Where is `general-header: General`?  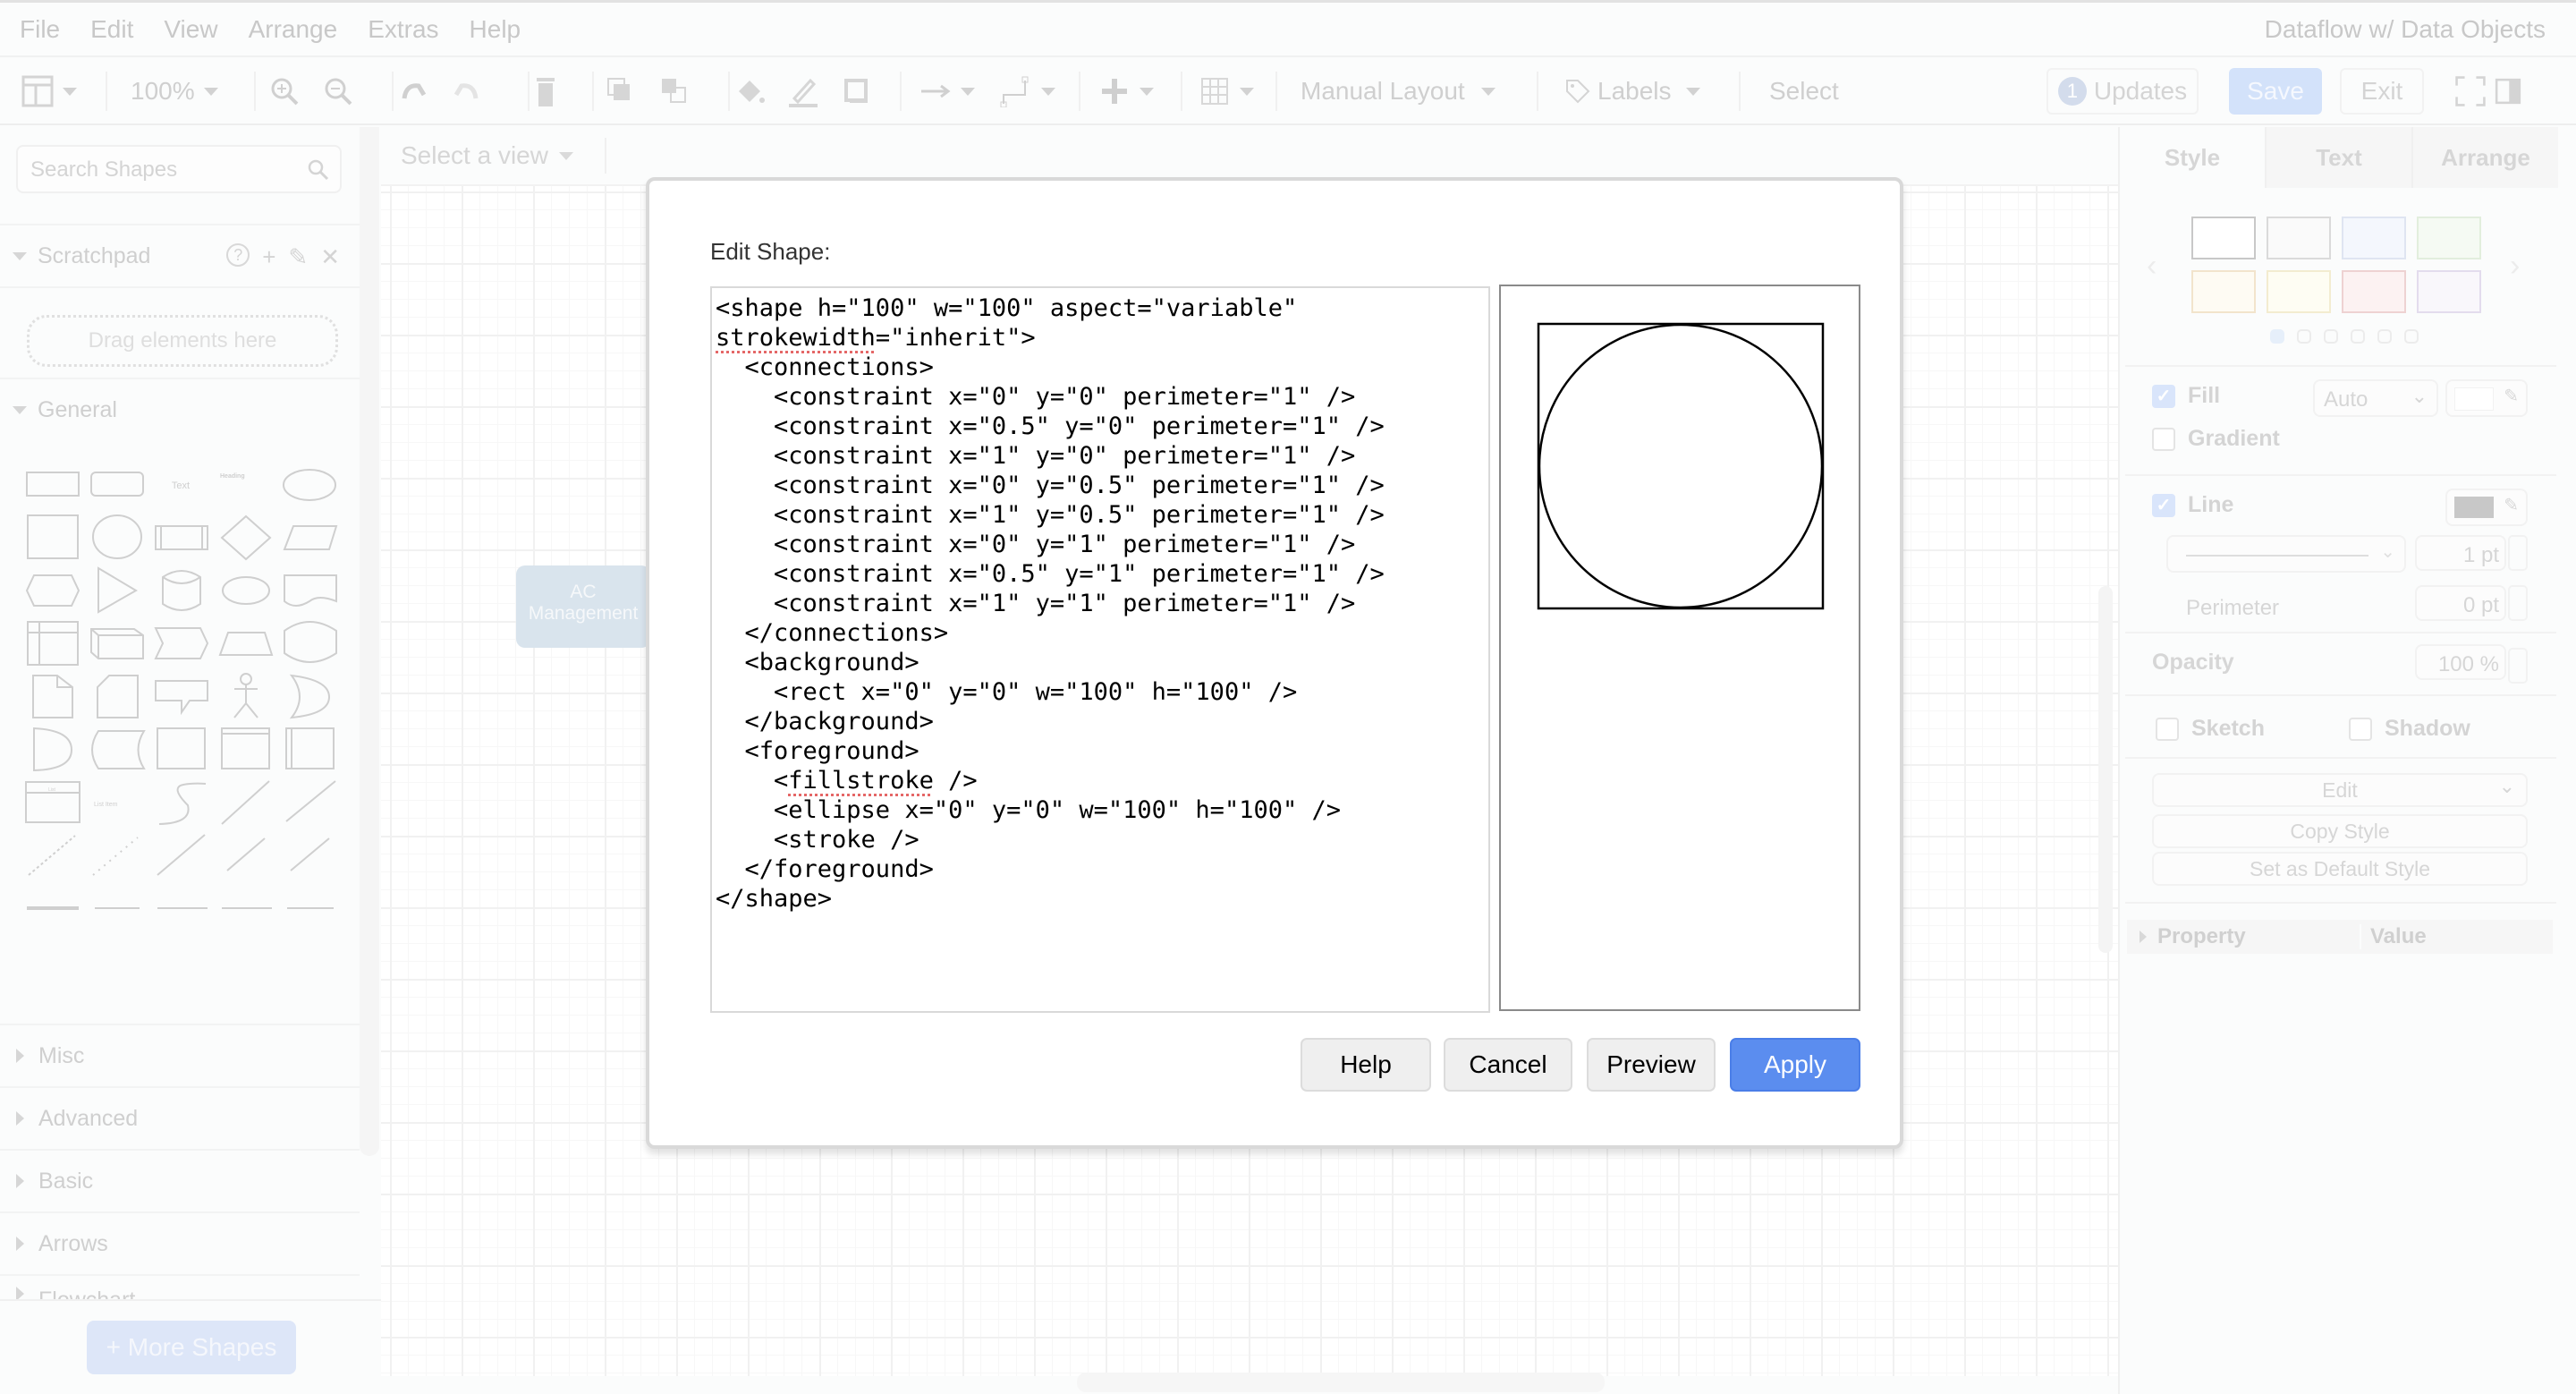 general-header: General is located at coordinates (180, 409).